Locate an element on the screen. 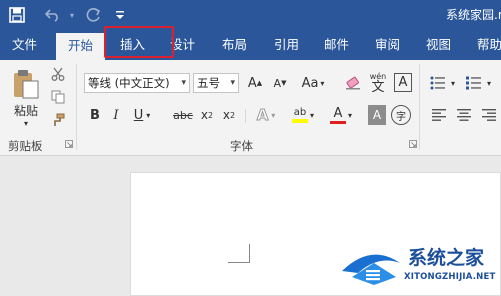 The image size is (501, 296). tab-mailings: 邮件 is located at coordinates (336, 45).